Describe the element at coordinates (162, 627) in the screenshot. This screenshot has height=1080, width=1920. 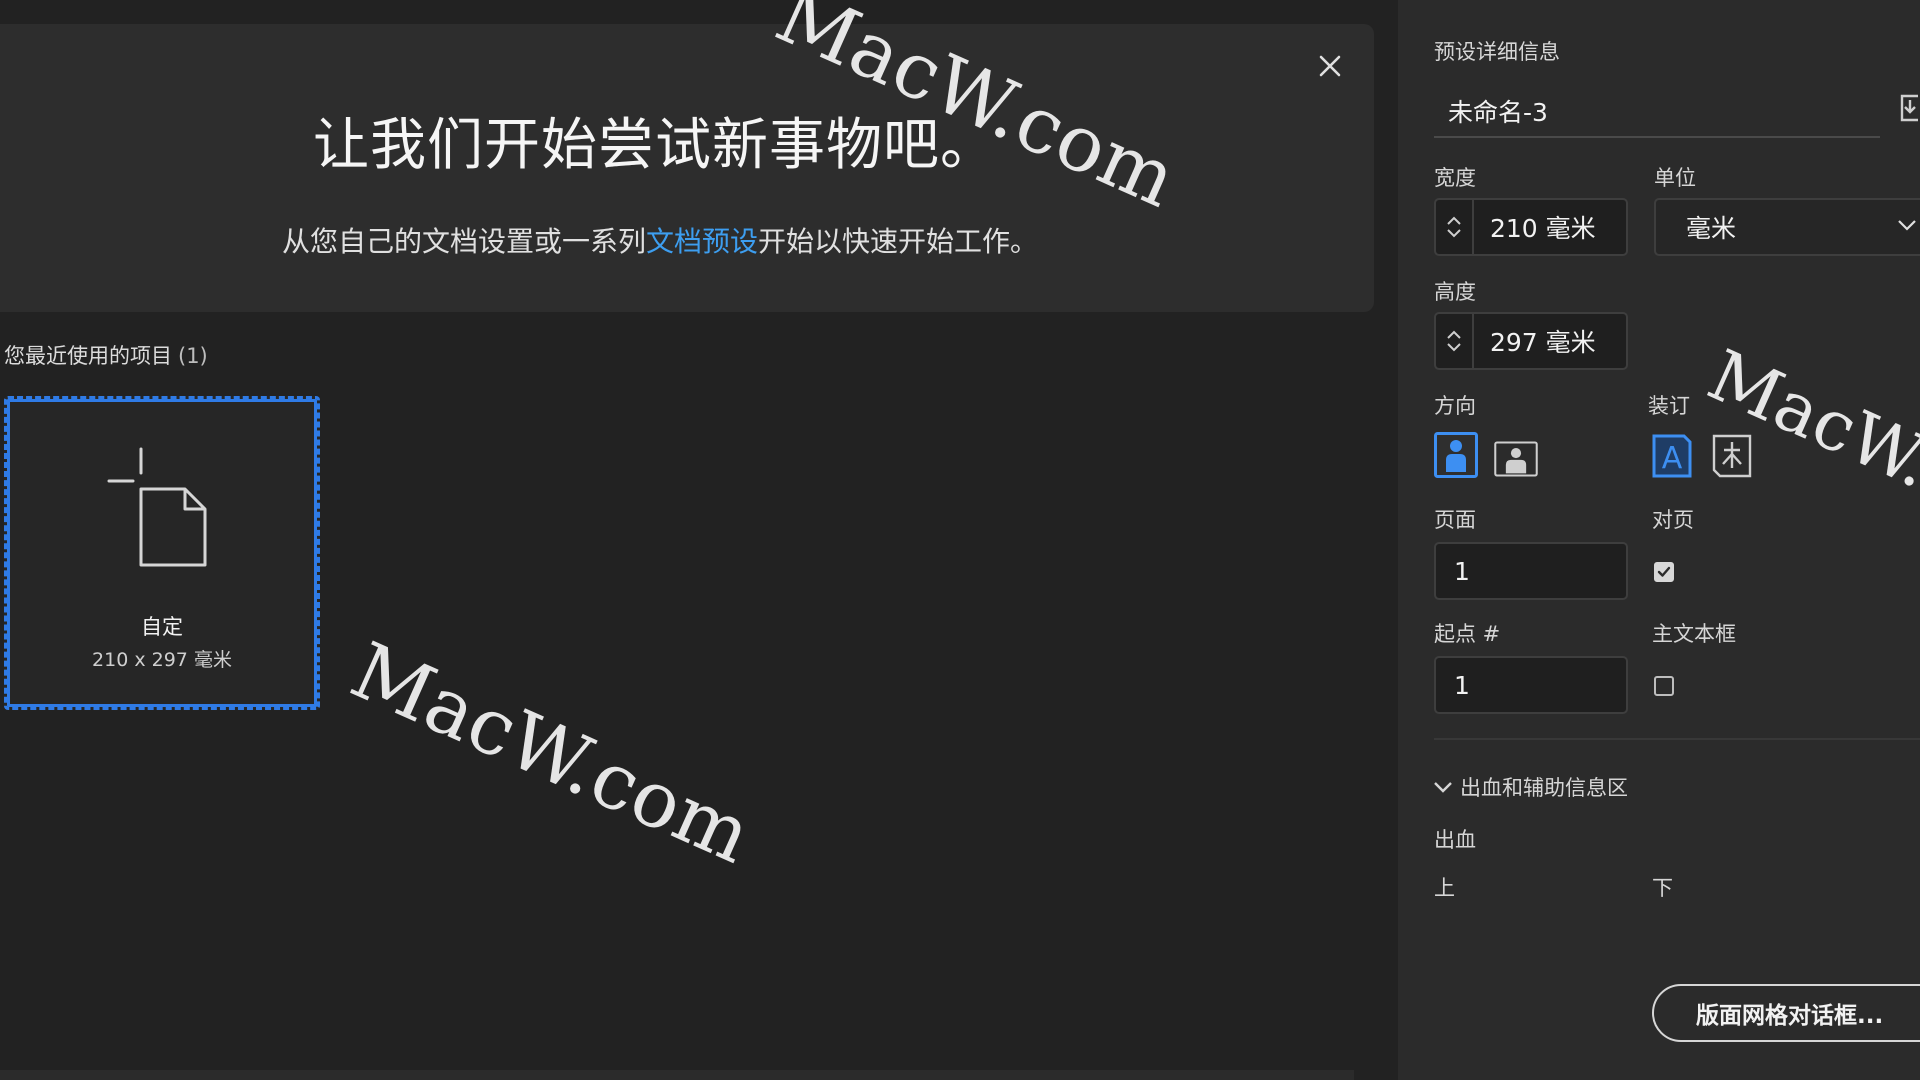
I see `preset-name: 自定` at that location.